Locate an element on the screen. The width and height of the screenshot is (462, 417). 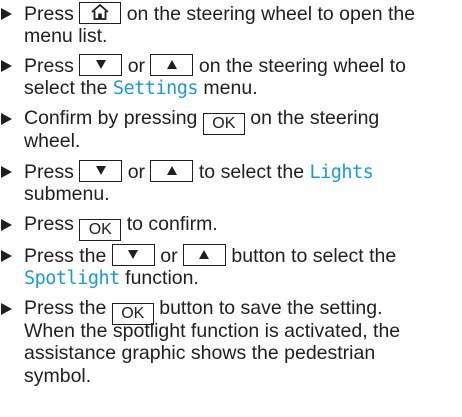
step-text: menu. is located at coordinates (230, 87).